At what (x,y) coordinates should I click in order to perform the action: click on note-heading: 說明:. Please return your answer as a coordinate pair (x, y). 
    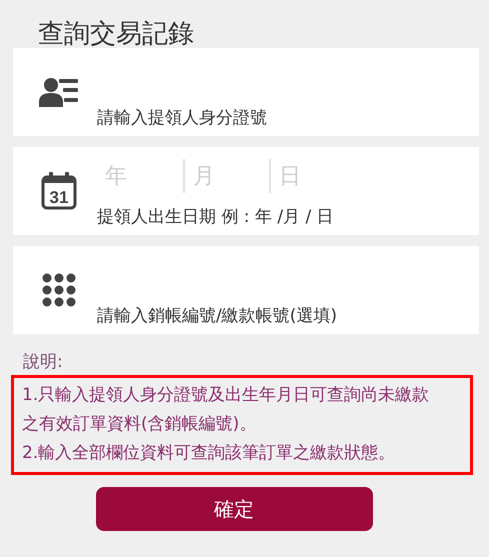
    Looking at the image, I should click on (43, 362).